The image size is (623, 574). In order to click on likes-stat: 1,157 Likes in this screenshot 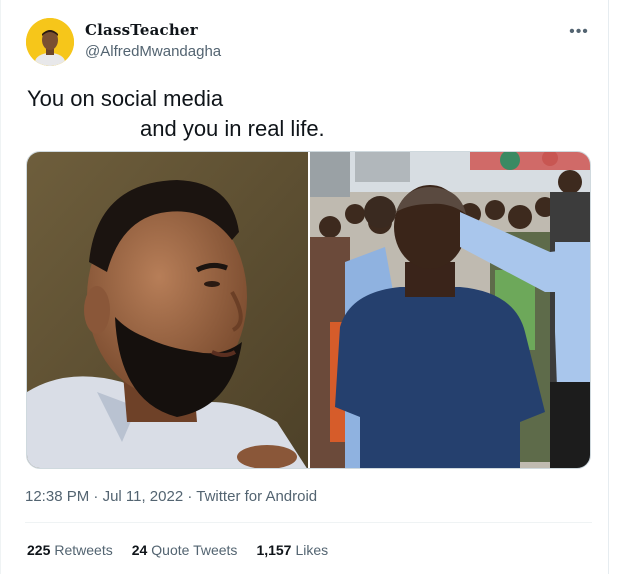, I will do `click(292, 550)`.